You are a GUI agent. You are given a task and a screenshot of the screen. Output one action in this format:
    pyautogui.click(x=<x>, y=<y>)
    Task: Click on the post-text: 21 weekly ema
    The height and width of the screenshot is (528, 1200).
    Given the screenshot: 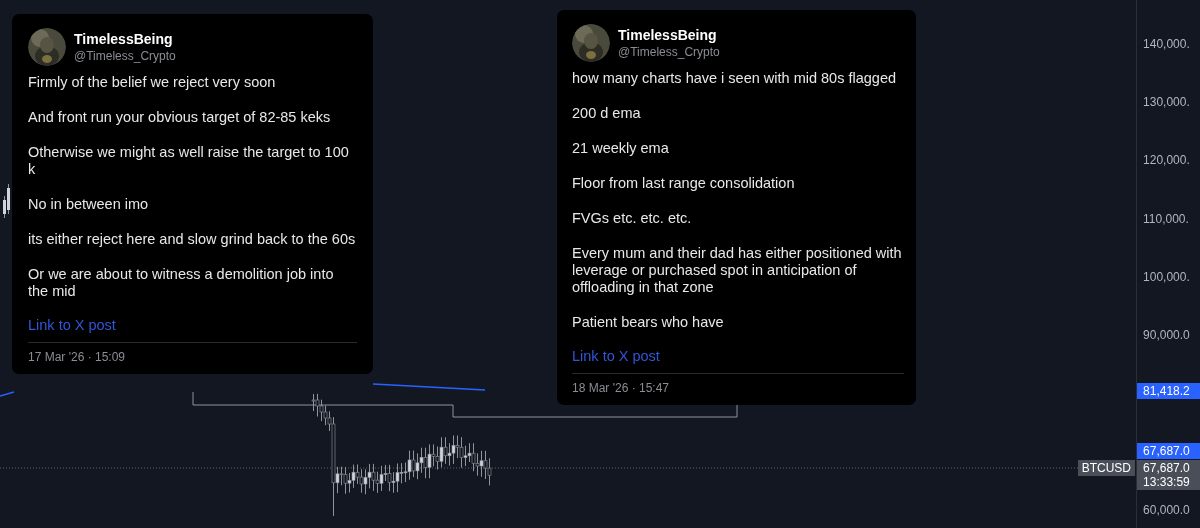 What is the action you would take?
    pyautogui.click(x=621, y=148)
    